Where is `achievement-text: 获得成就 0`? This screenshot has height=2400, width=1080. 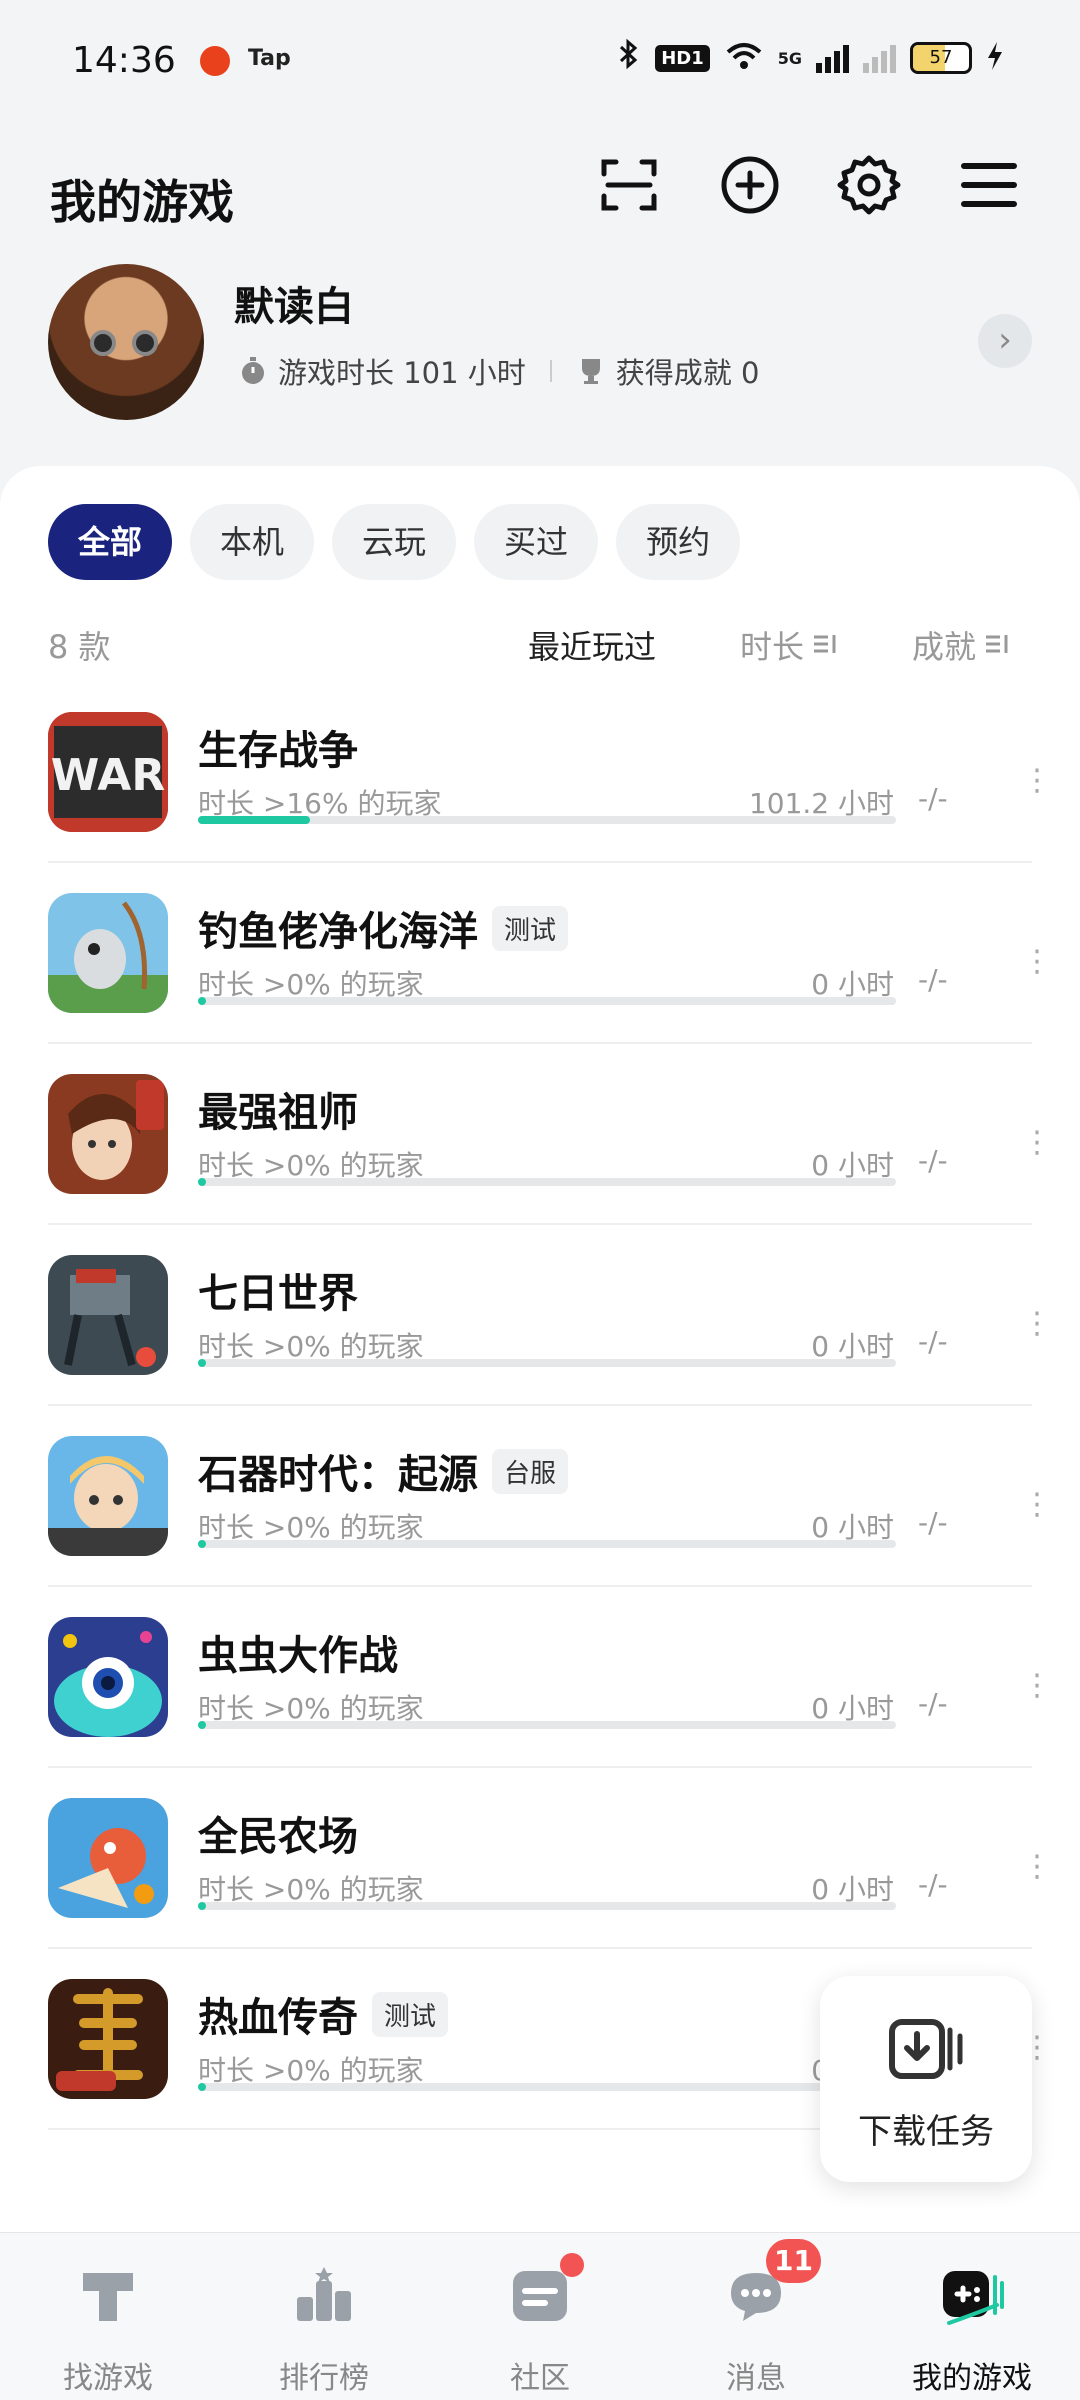 achievement-text: 获得成就 0 is located at coordinates (687, 373).